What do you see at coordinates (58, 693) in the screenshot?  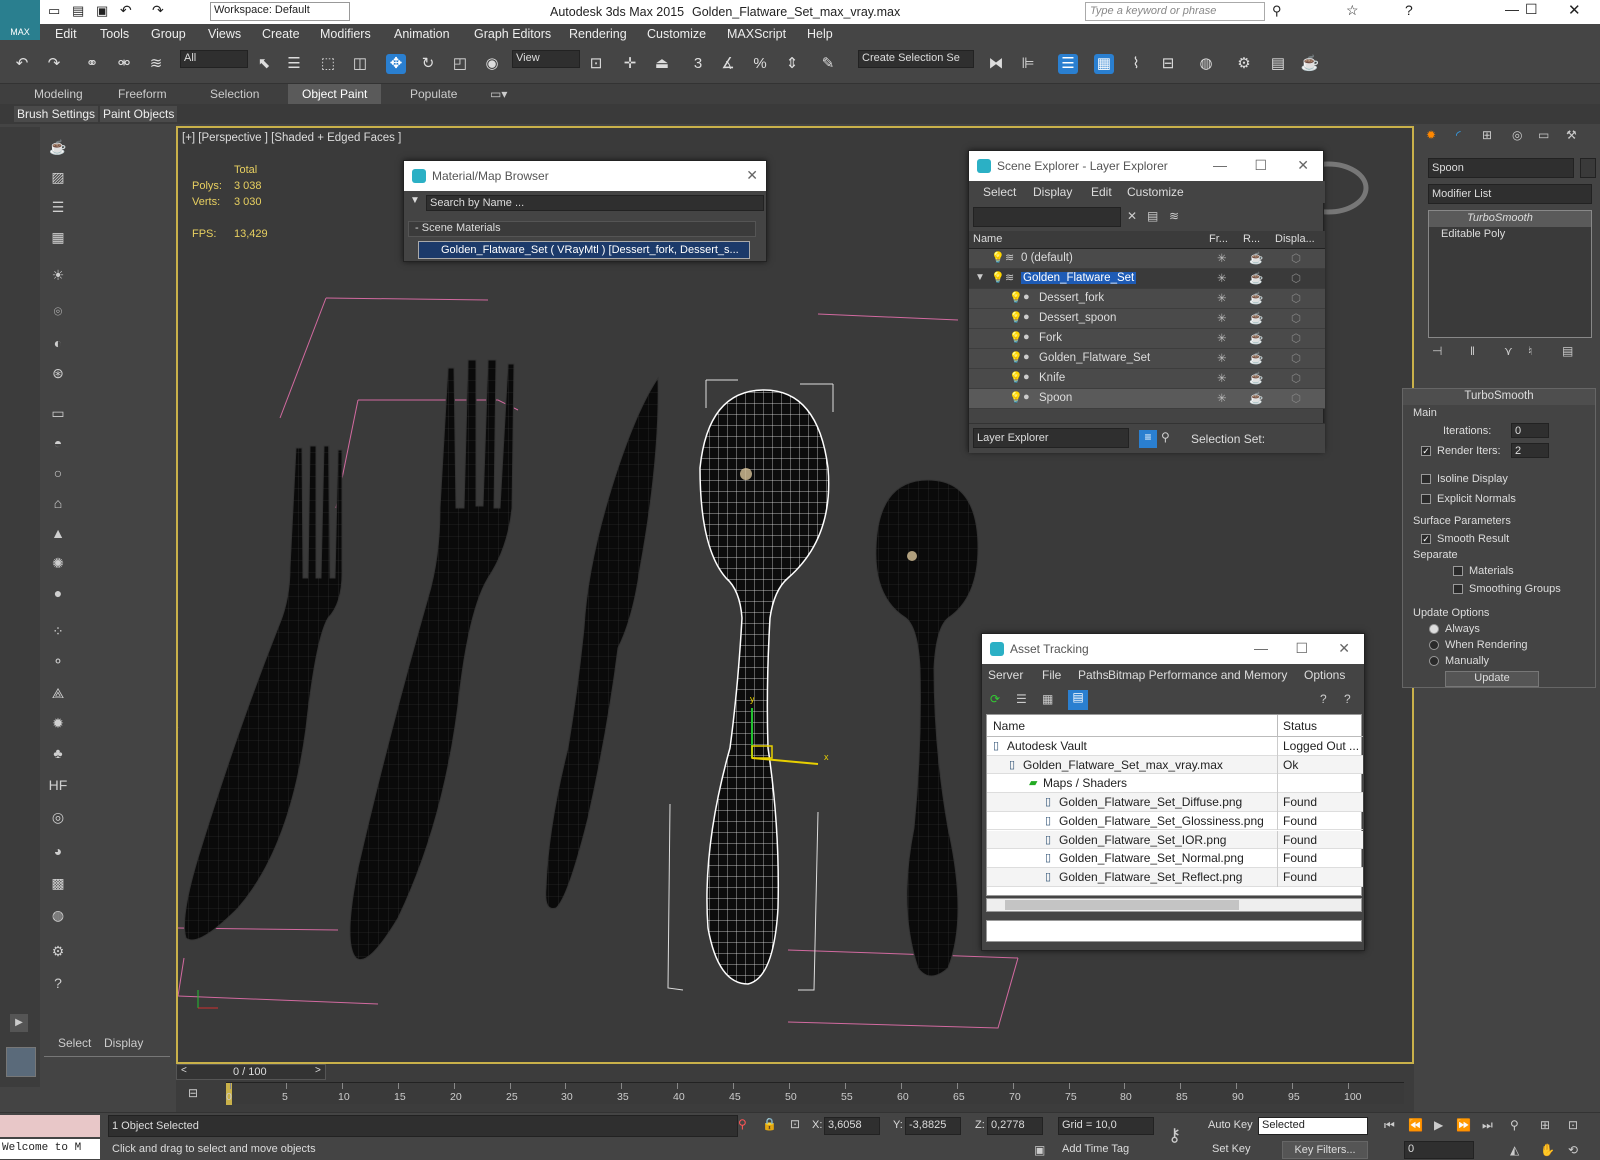 I see `gizmo-icon: ⟁` at bounding box center [58, 693].